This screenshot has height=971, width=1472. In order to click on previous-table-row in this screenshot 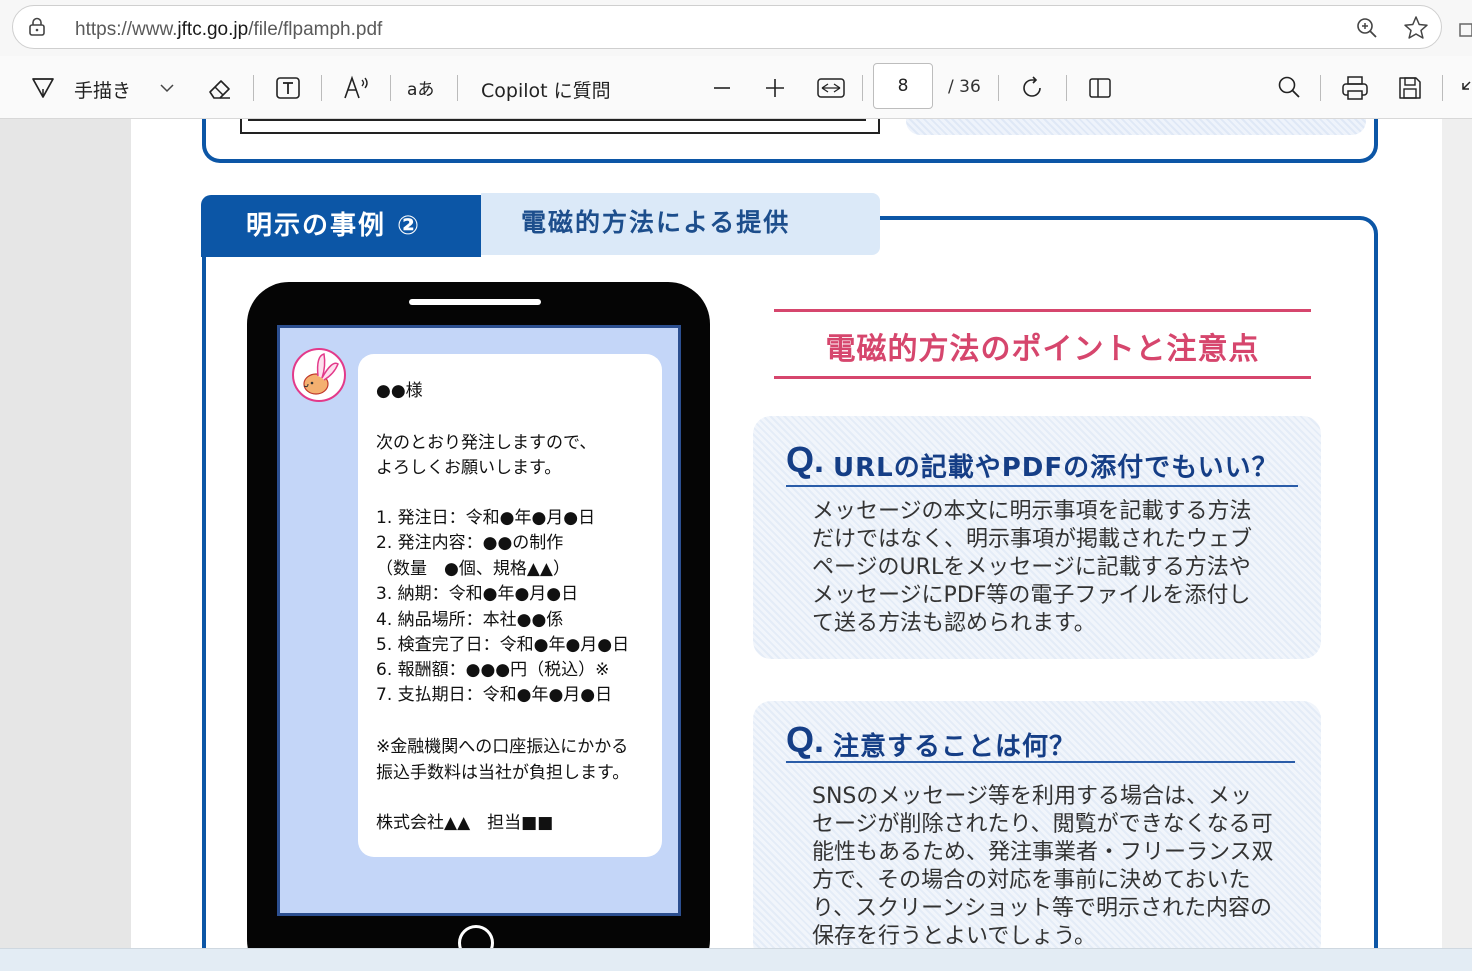, I will do `click(557, 120)`.